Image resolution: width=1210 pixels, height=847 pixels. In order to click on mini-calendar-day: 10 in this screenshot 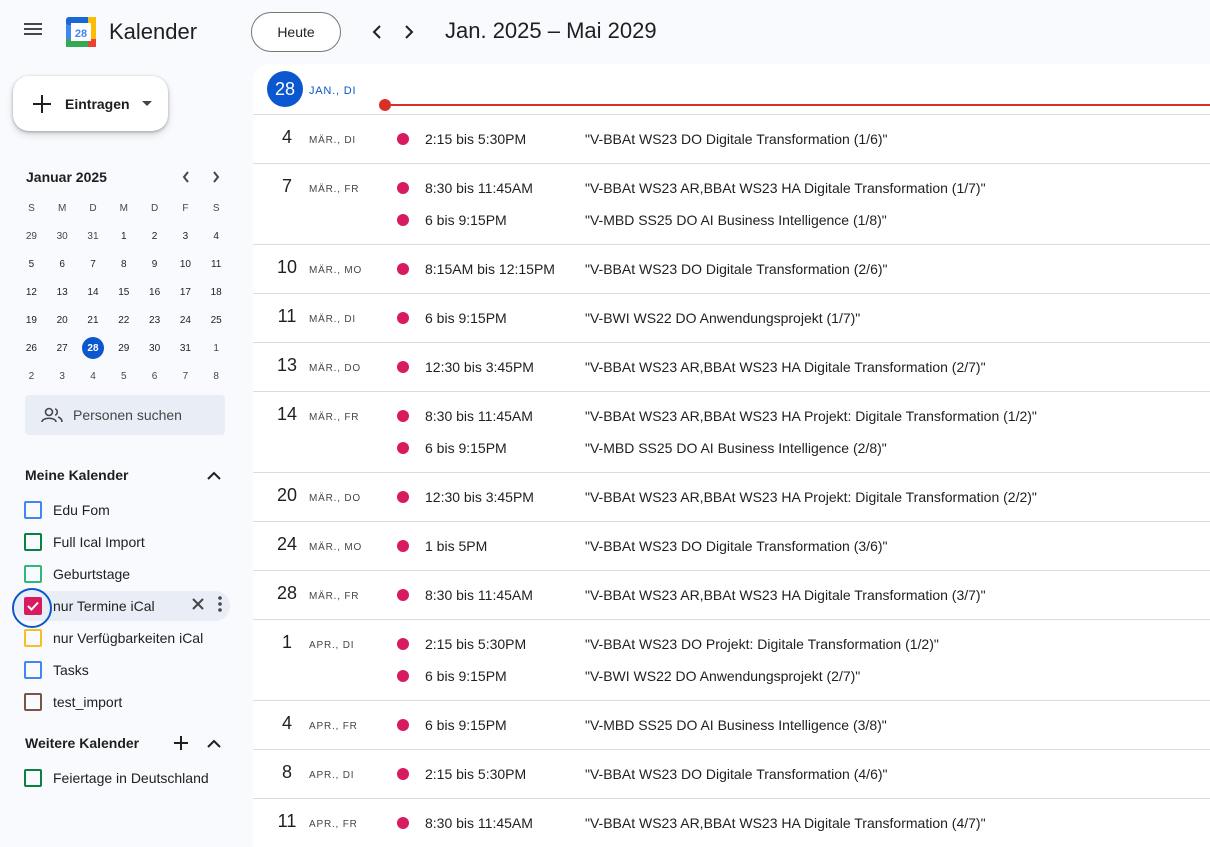, I will do `click(185, 264)`.